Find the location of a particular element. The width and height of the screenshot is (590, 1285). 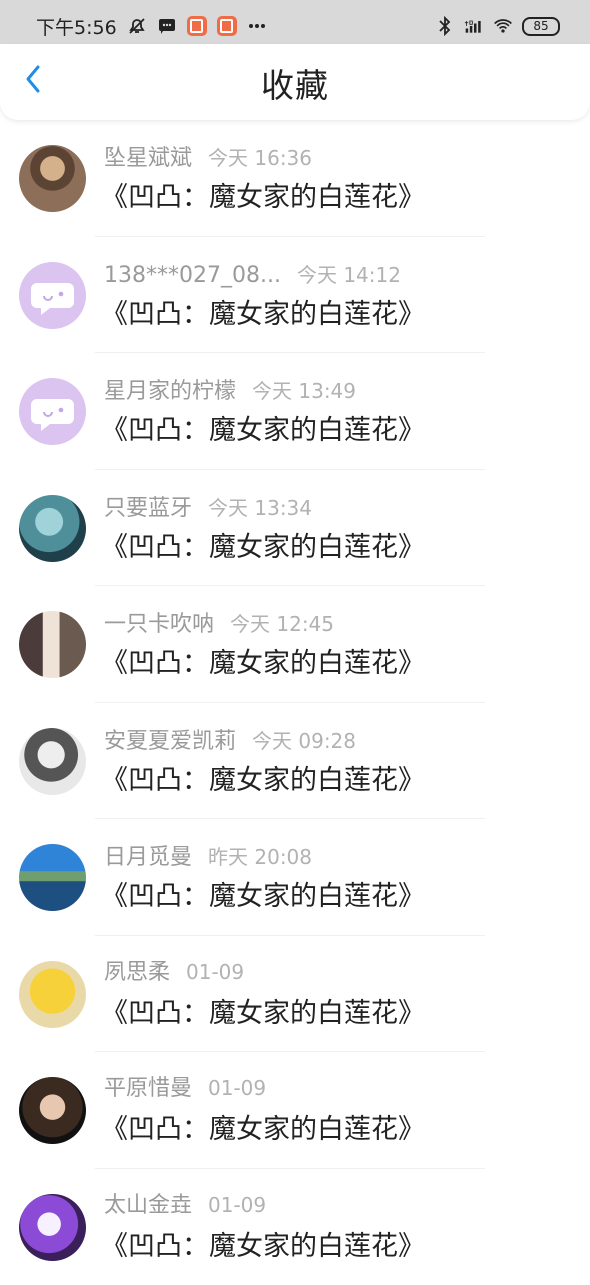

name-row: 平原惜曼 01-09 is located at coordinates (185, 1089).